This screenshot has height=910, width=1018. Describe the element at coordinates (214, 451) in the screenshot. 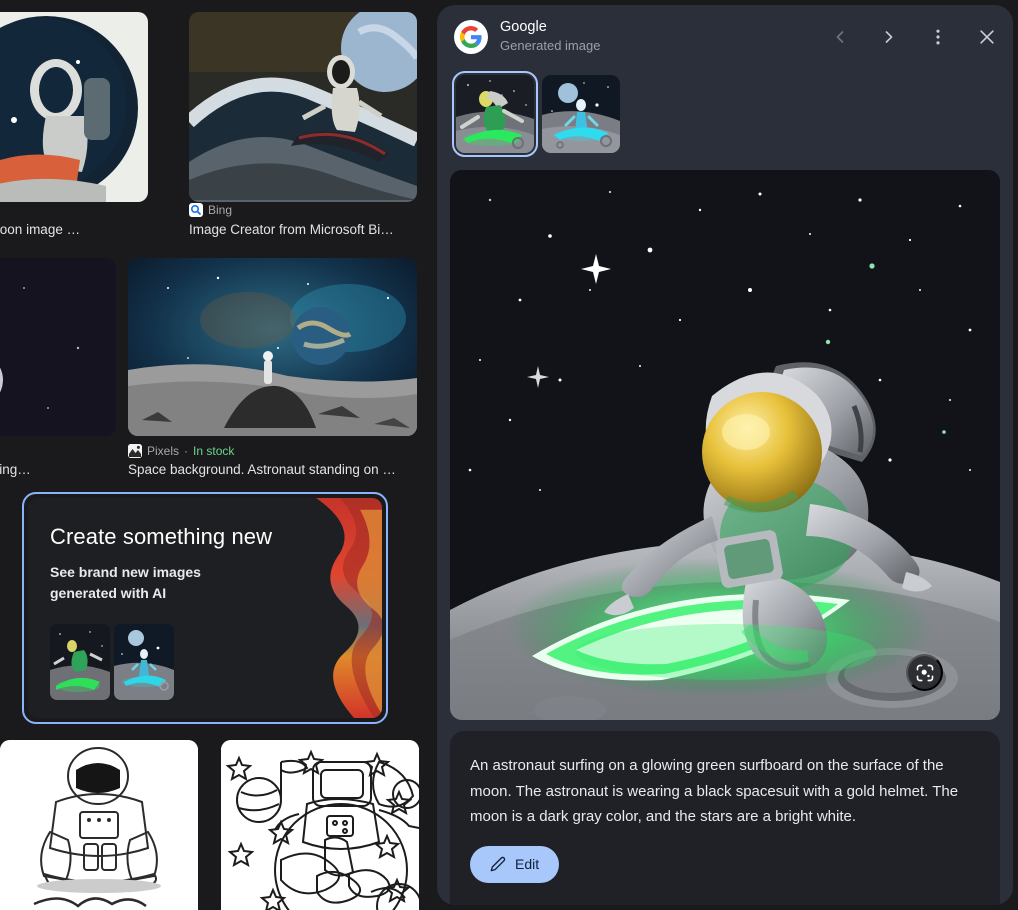

I see `stock-status: In stock` at that location.